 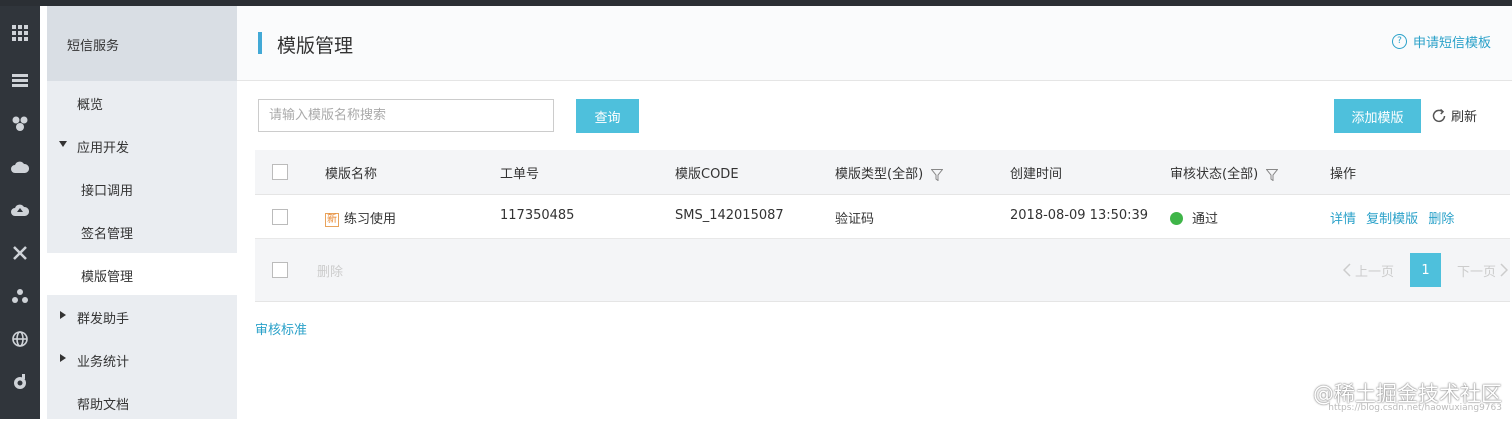 I want to click on title-bar: 模版管理 ? 申请短信模板, so click(x=874, y=43).